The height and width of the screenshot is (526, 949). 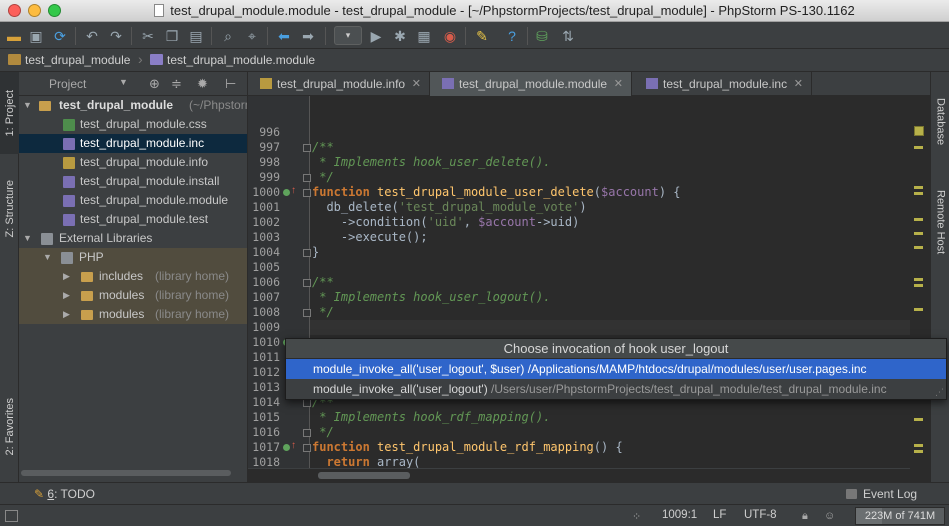 What do you see at coordinates (232, 60) in the screenshot?
I see `breadcrumb-file: test_drupal_module.module` at bounding box center [232, 60].